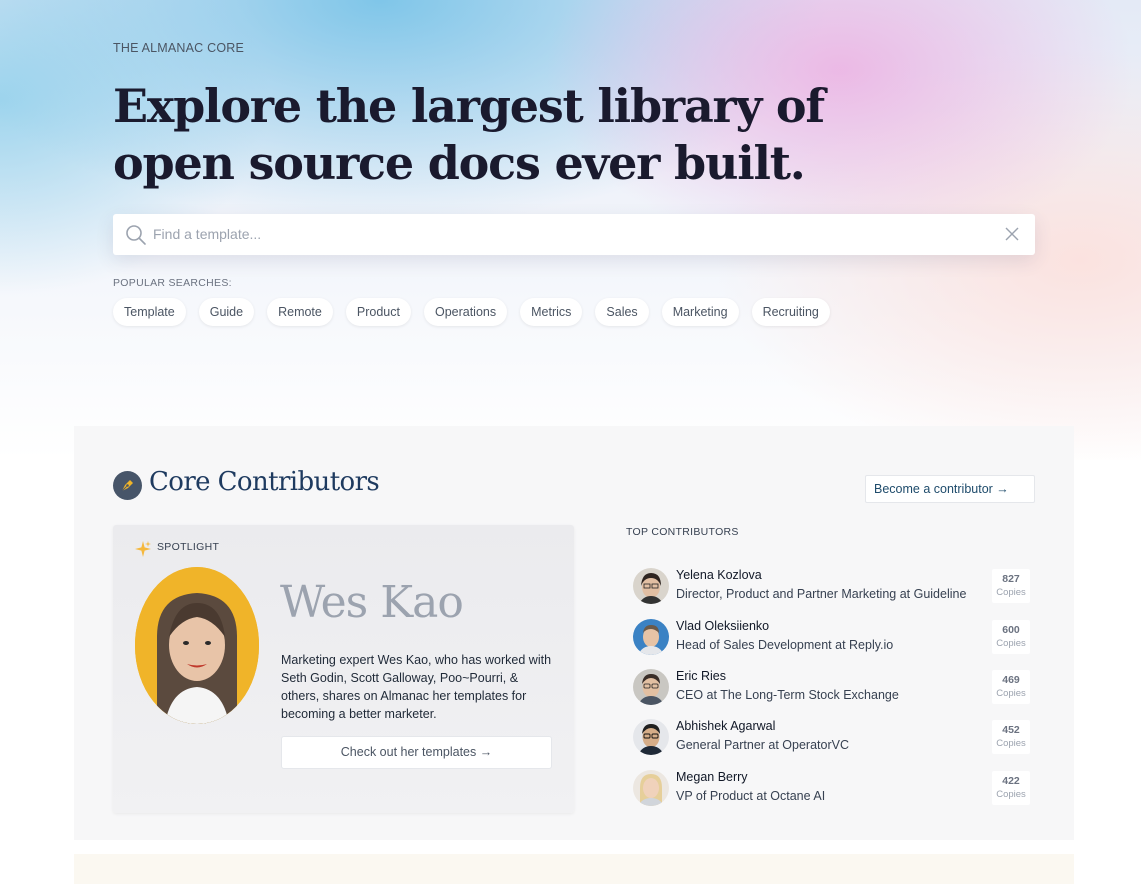  What do you see at coordinates (416, 752) in the screenshot?
I see `check-templates-button: Check out her templates →` at bounding box center [416, 752].